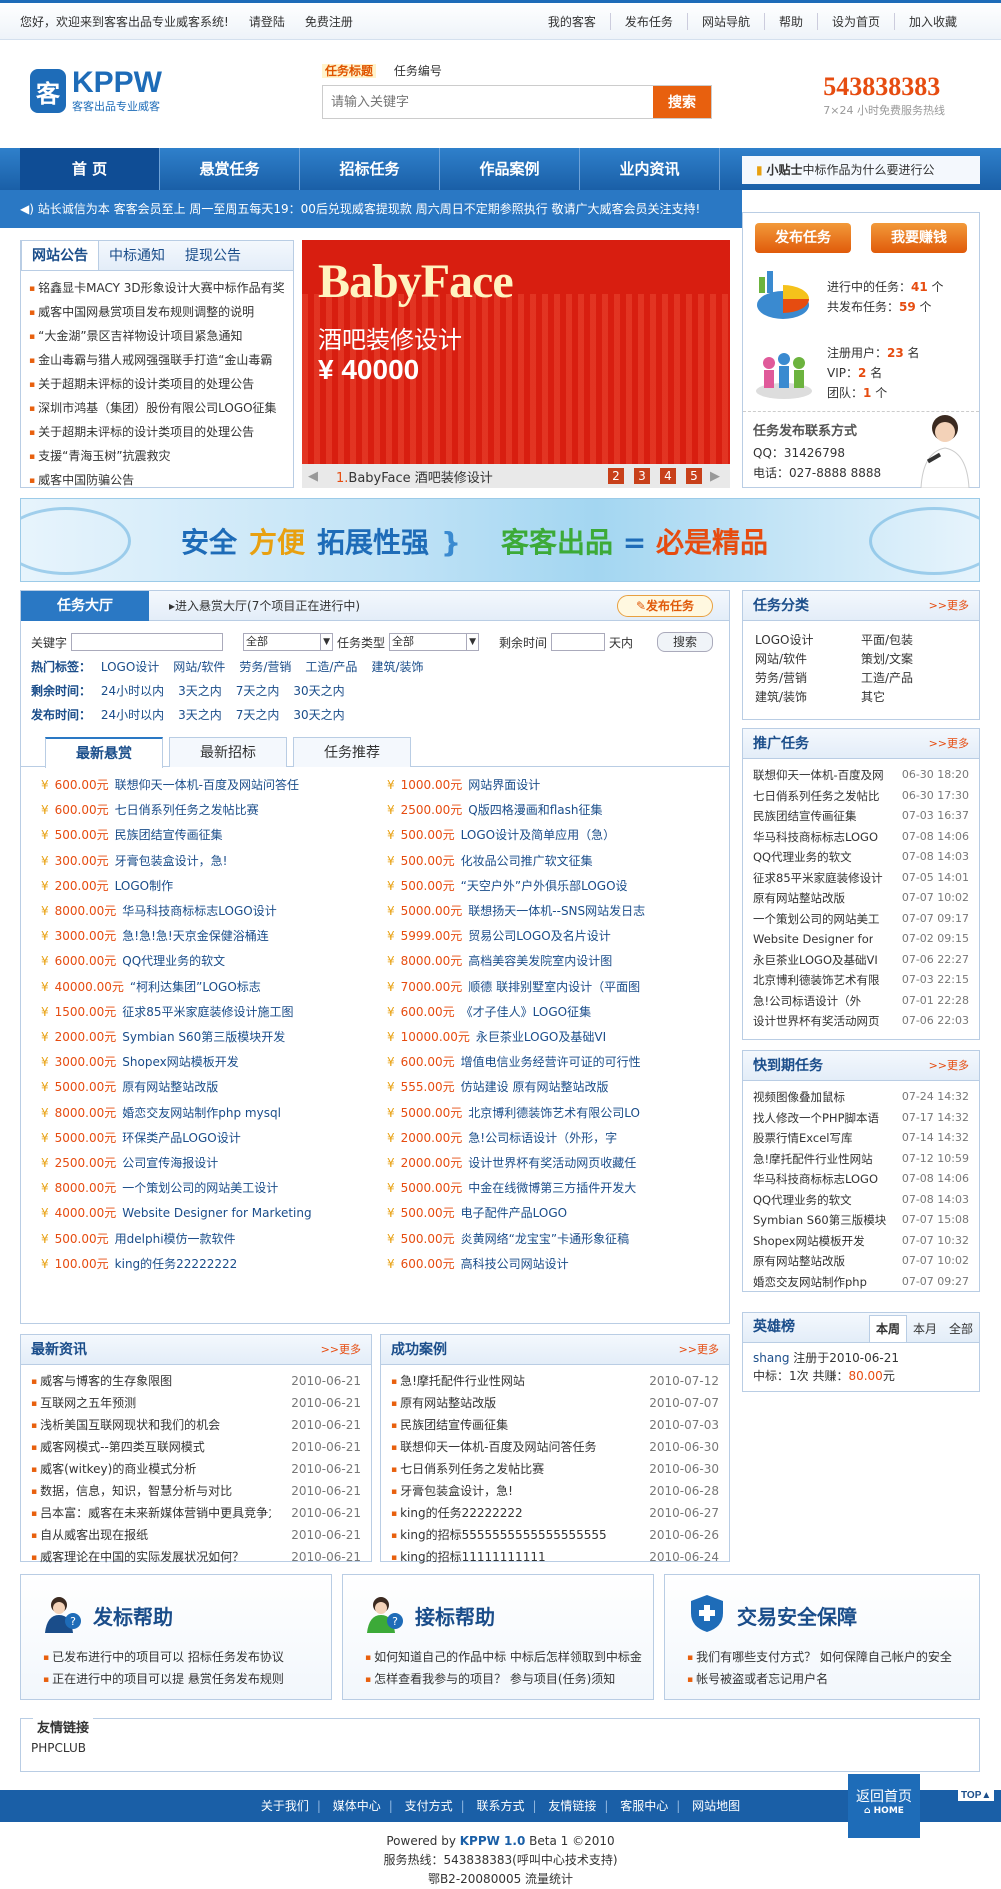 The height and width of the screenshot is (1889, 1001). Describe the element at coordinates (815, 837) in the screenshot. I see `promo-task-item-title: 华马科技商标标志LOGO` at that location.